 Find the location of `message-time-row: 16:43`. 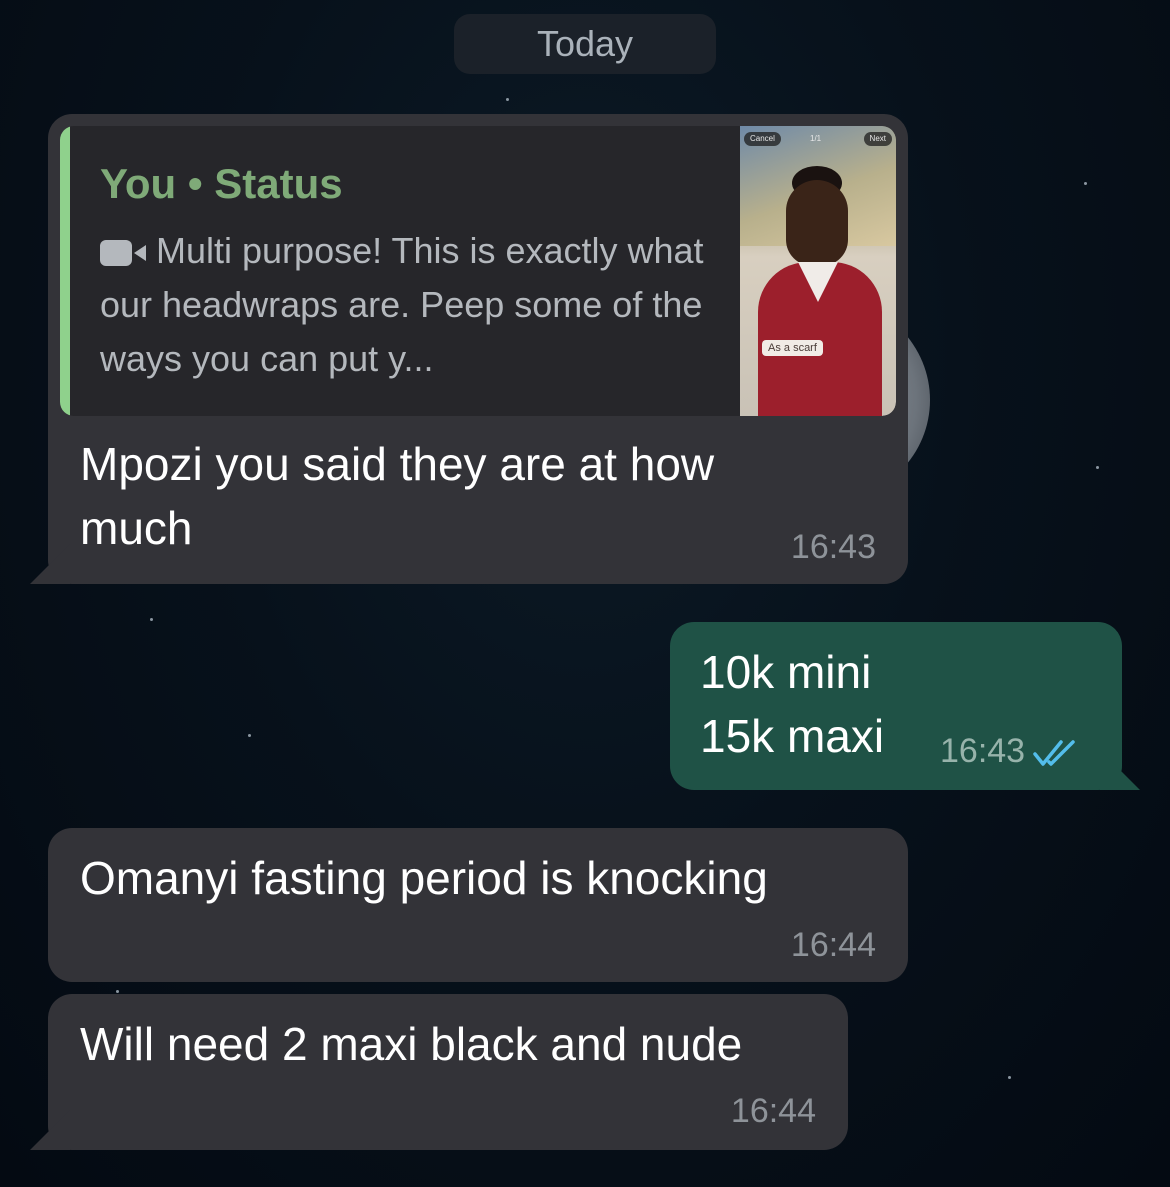

message-time-row: 16:43 is located at coordinates (1010, 751).